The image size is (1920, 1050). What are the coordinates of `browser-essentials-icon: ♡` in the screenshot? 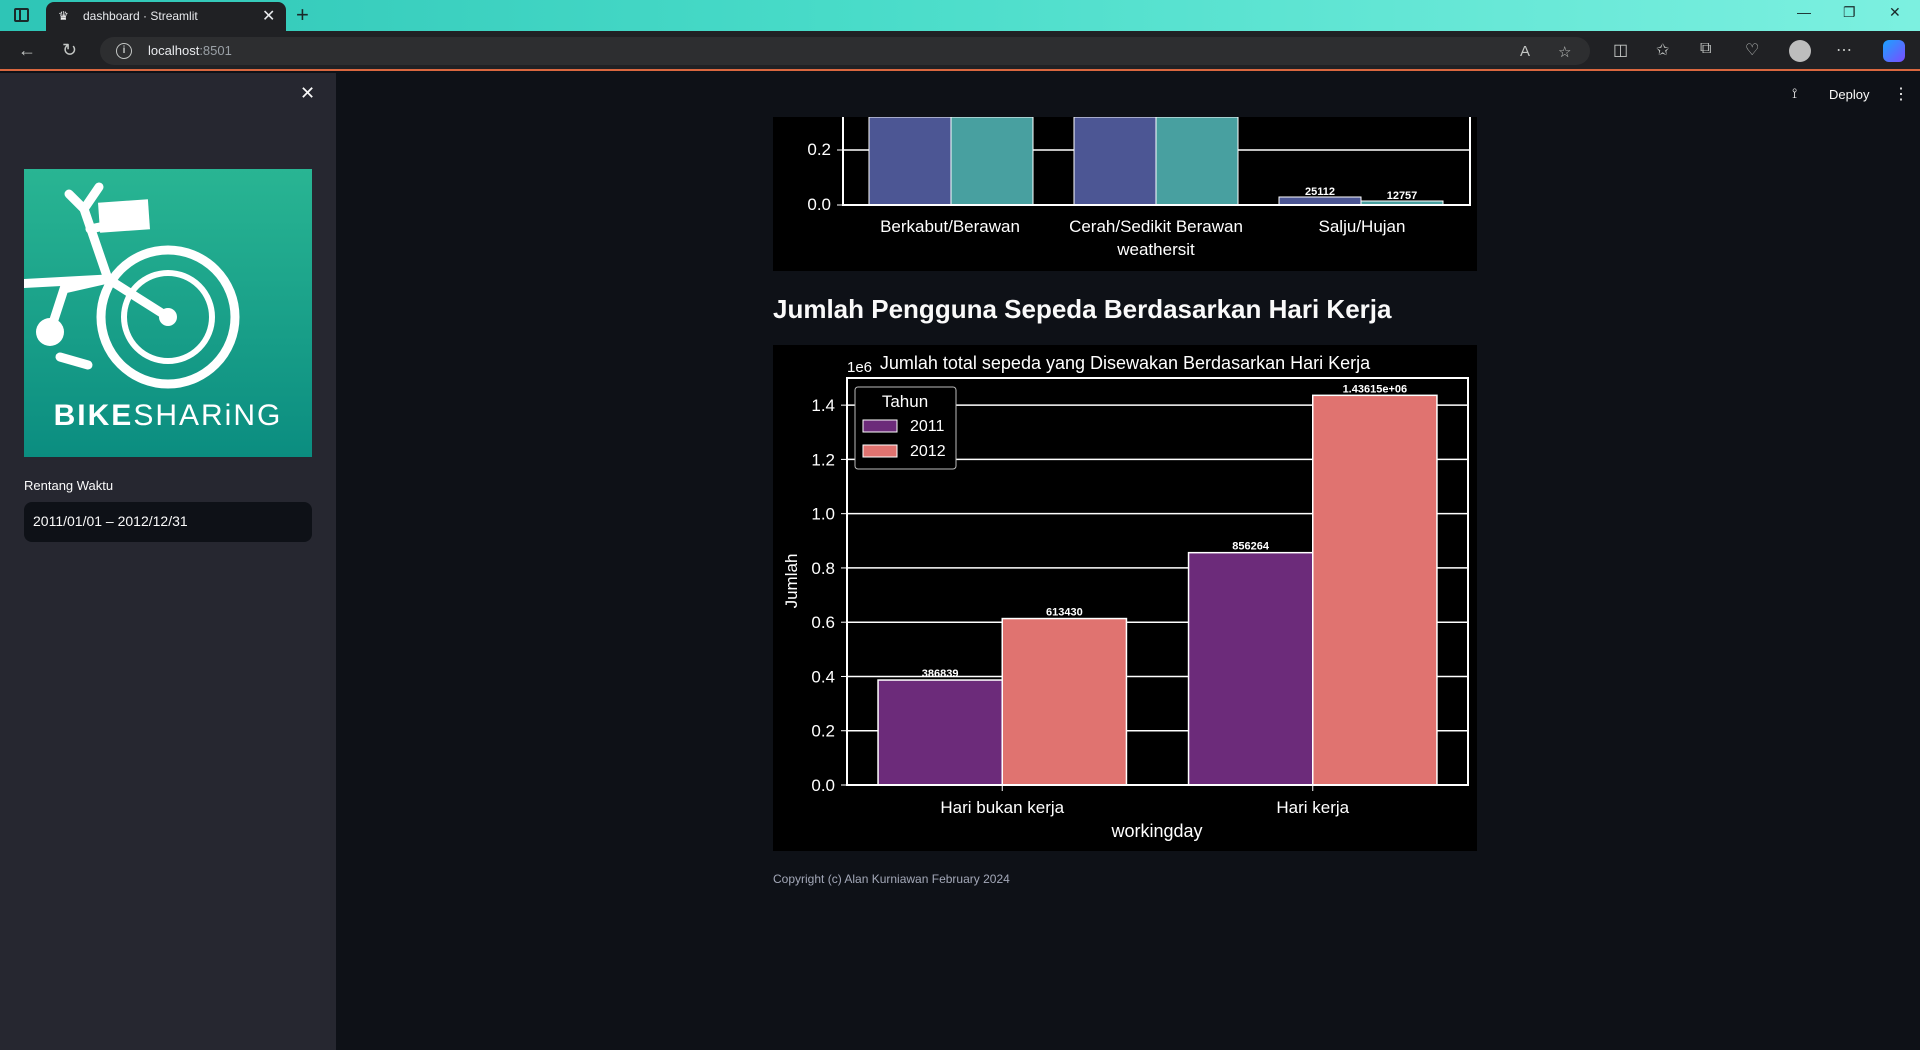 It's located at (1752, 50).